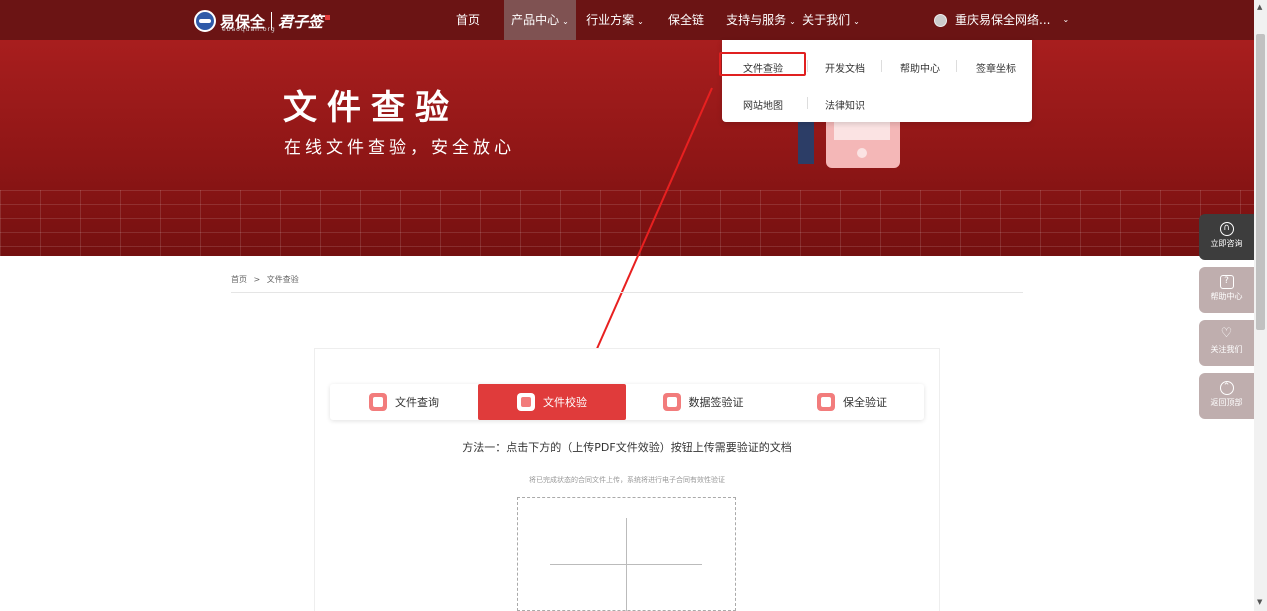  Describe the element at coordinates (626, 564) in the screenshot. I see `plus-icon-horizontal` at that location.